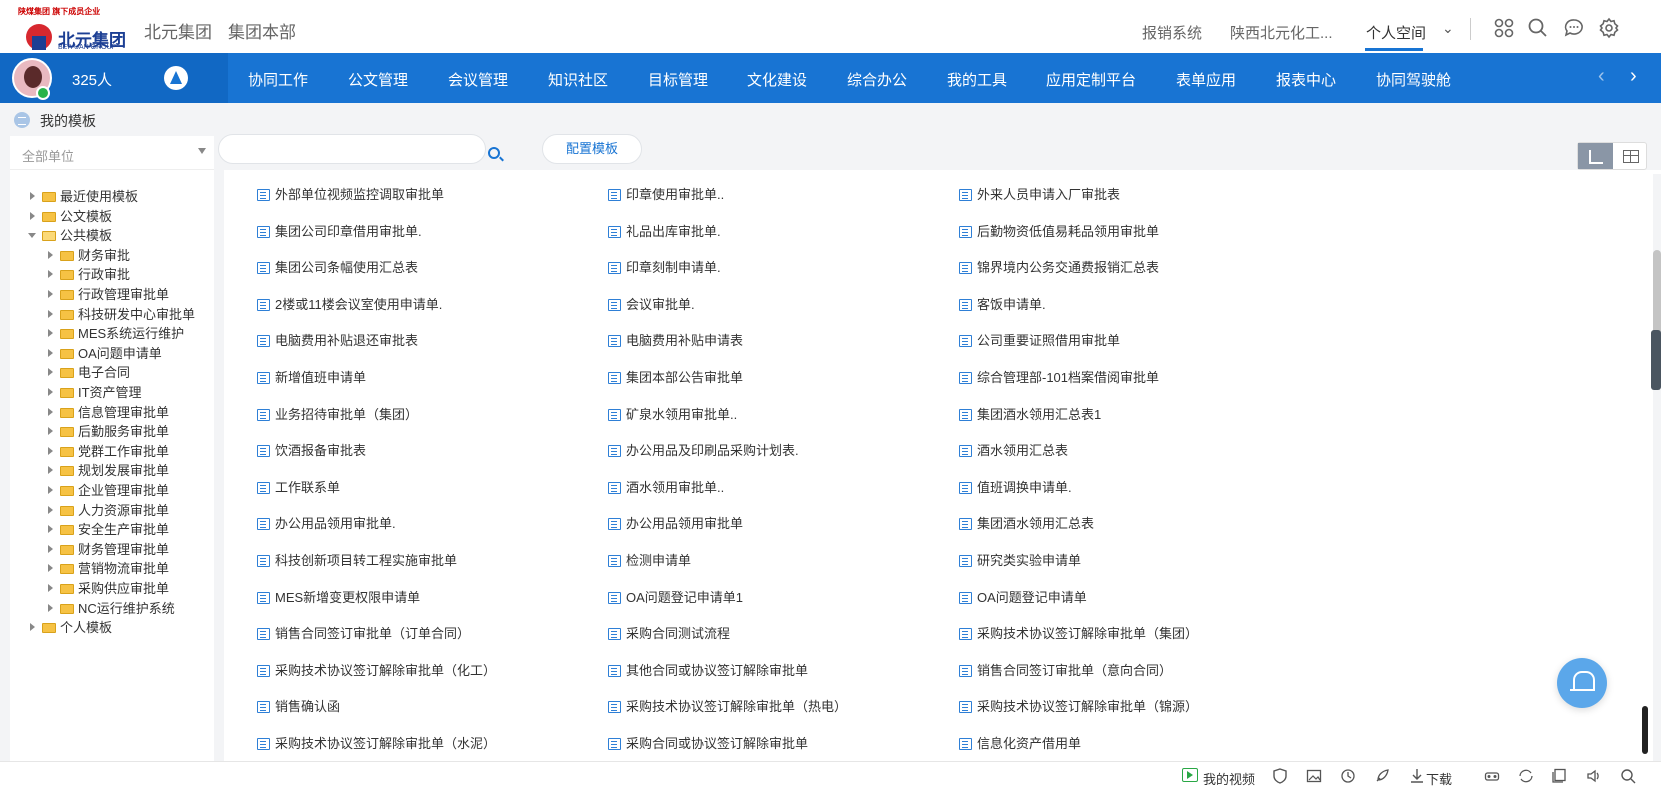 The height and width of the screenshot is (791, 1661). I want to click on expand-open-icon, so click(33, 235).